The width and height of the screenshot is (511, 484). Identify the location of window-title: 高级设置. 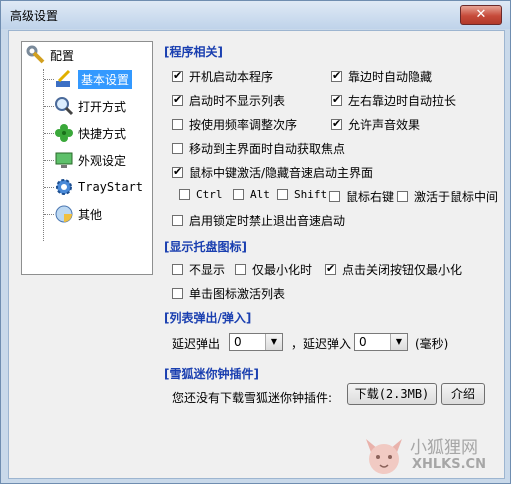
(34, 16).